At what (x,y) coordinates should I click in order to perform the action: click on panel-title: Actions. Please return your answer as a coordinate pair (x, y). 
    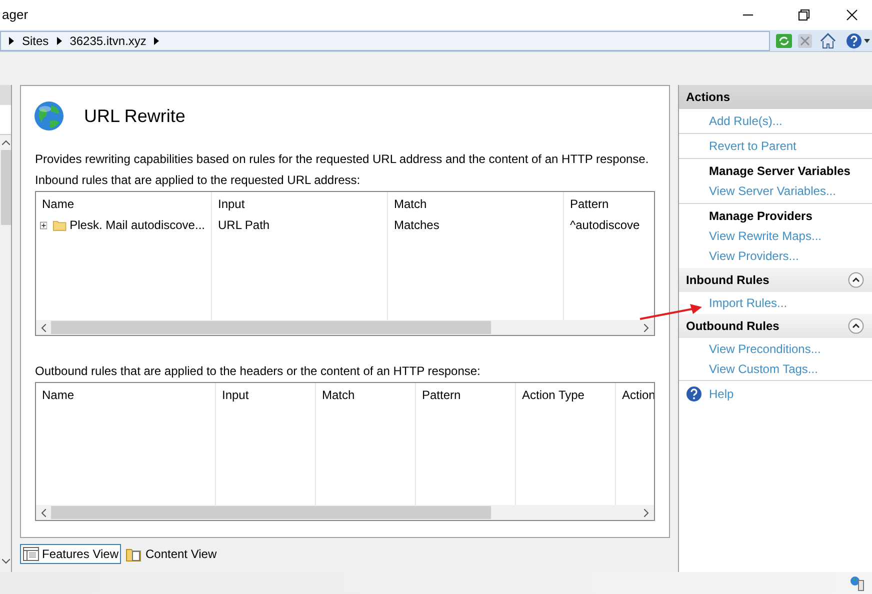
    Looking at the image, I should click on (775, 97).